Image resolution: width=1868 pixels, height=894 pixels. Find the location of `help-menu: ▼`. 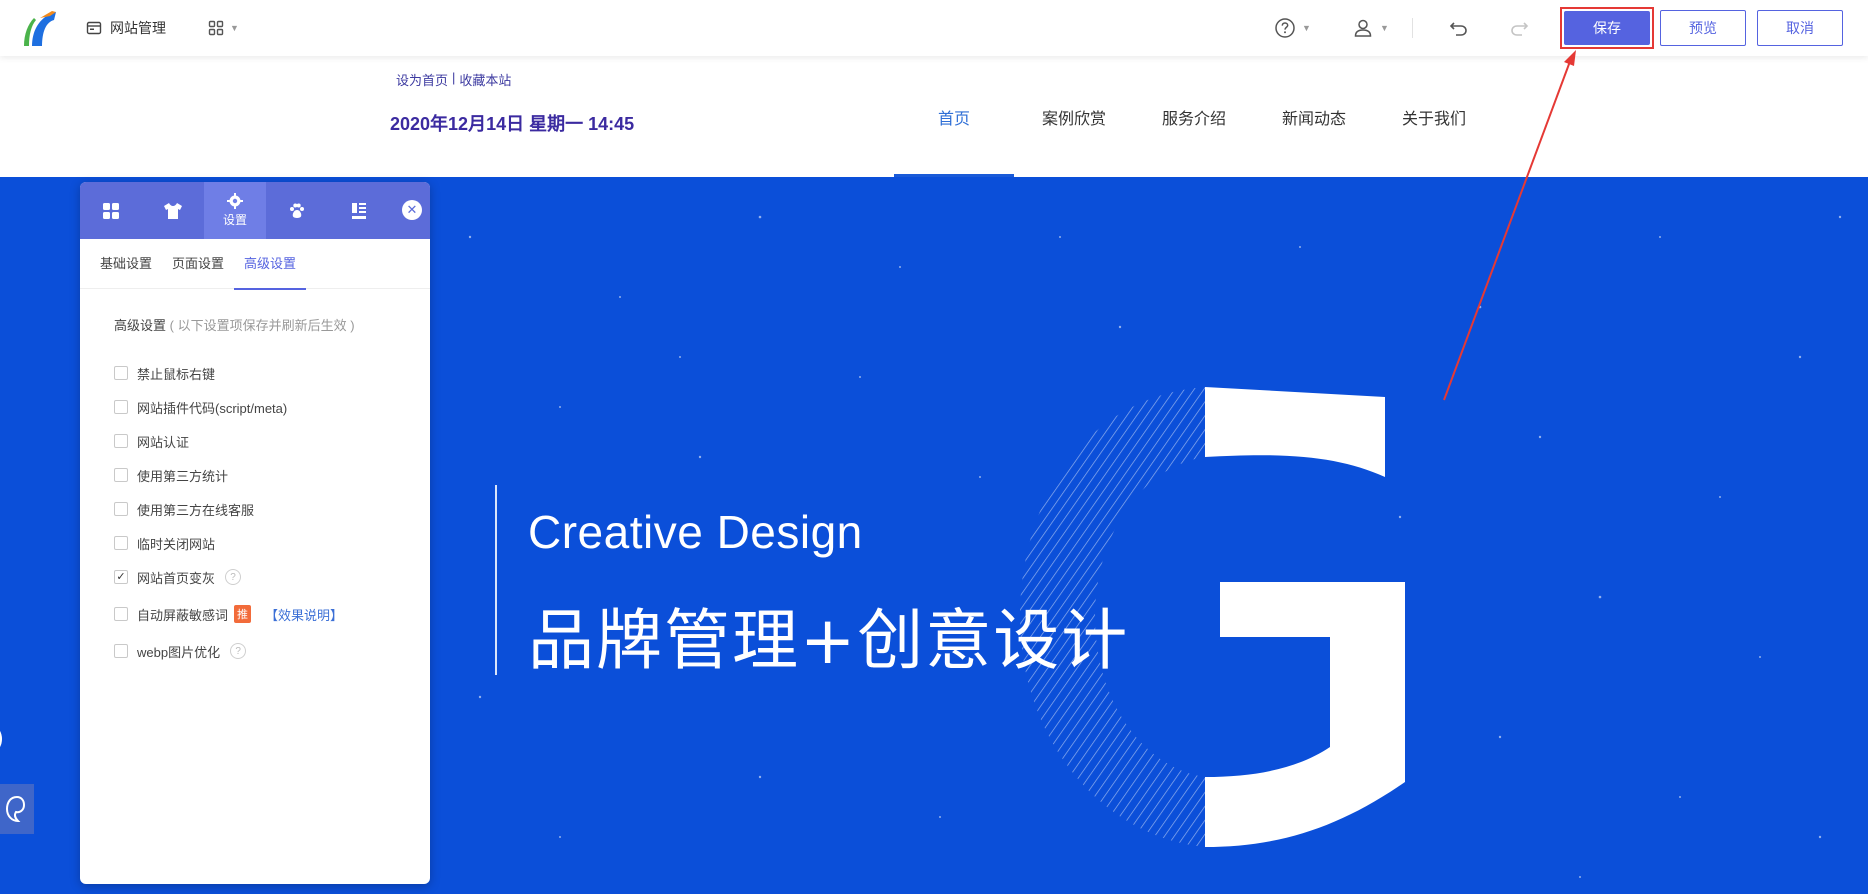

help-menu: ▼ is located at coordinates (1292, 28).